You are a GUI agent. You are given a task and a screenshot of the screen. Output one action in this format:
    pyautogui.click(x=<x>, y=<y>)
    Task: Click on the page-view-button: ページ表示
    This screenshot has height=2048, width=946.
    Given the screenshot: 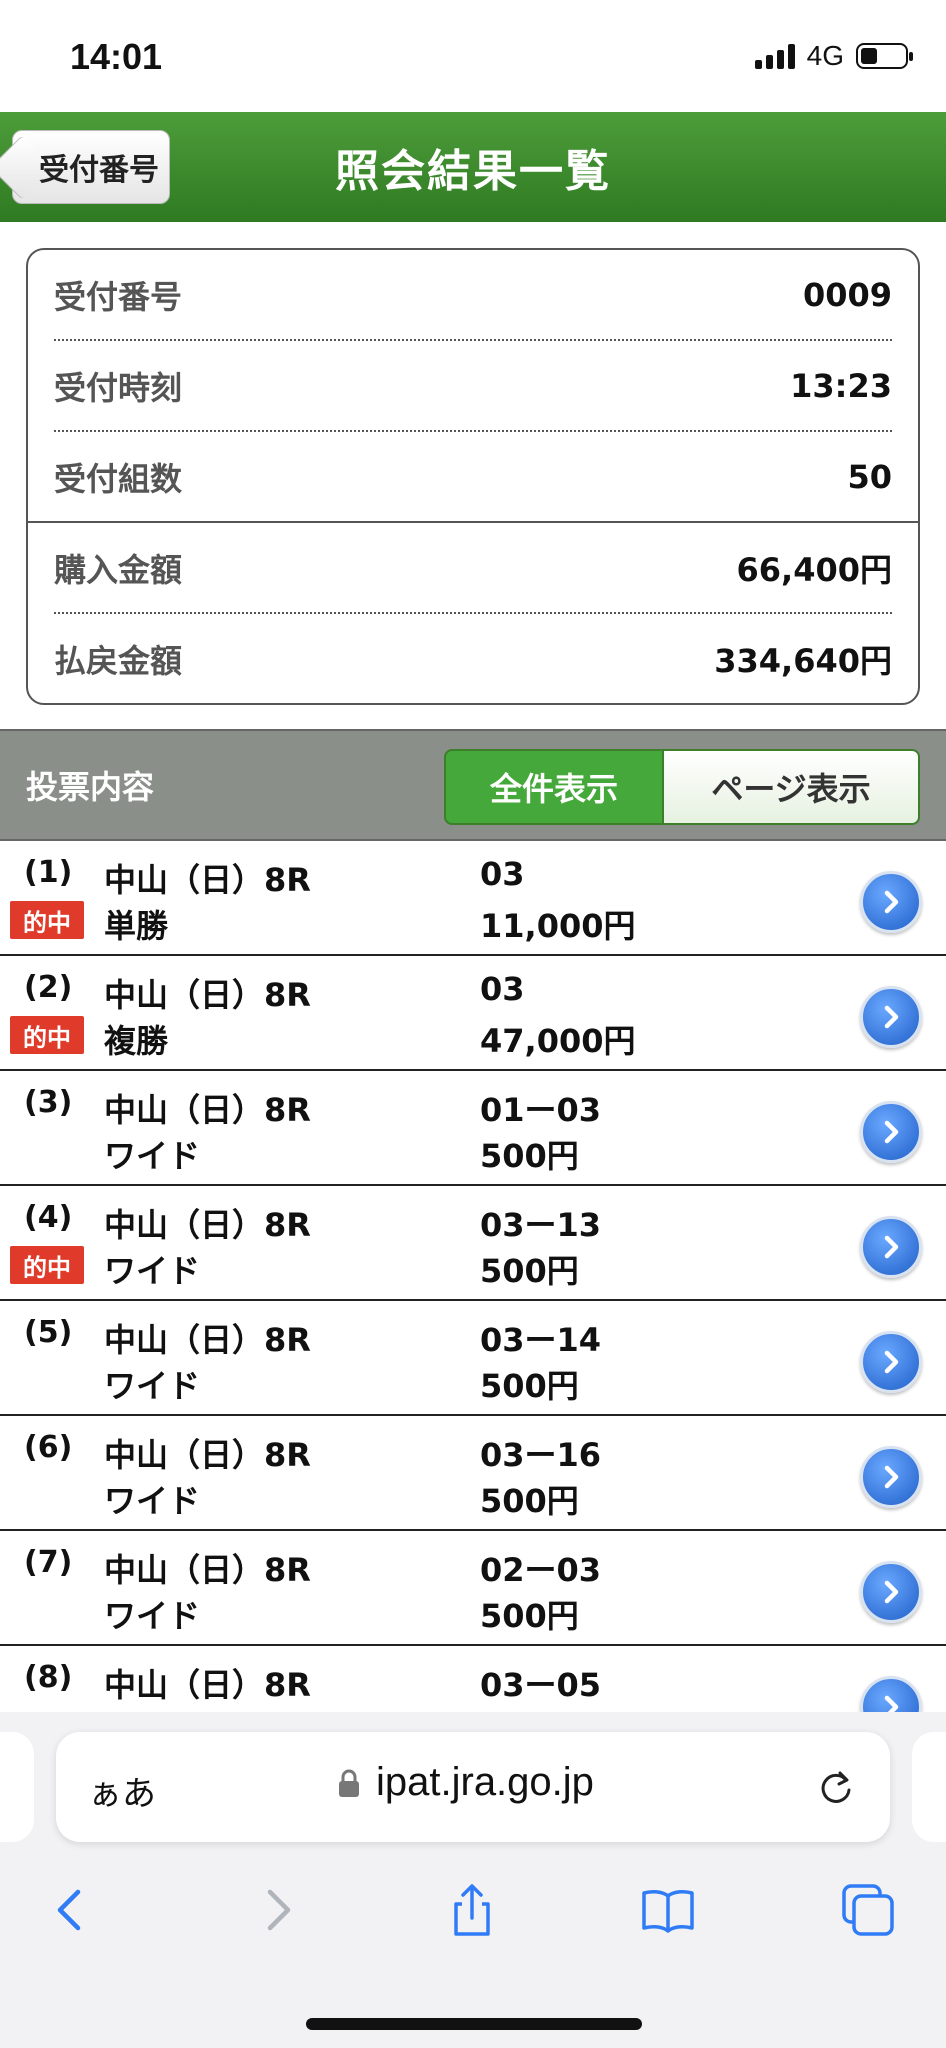 What is the action you would take?
    pyautogui.click(x=792, y=787)
    